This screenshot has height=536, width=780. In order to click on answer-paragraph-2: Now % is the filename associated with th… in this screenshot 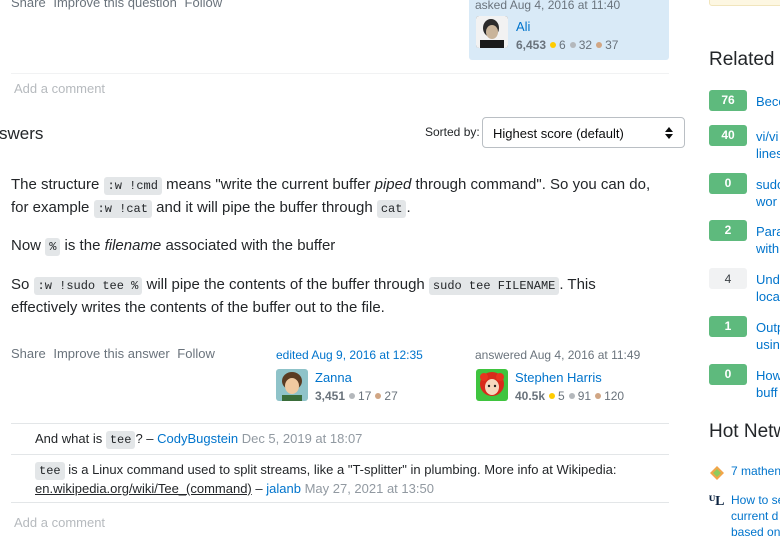, I will do `click(173, 246)`.